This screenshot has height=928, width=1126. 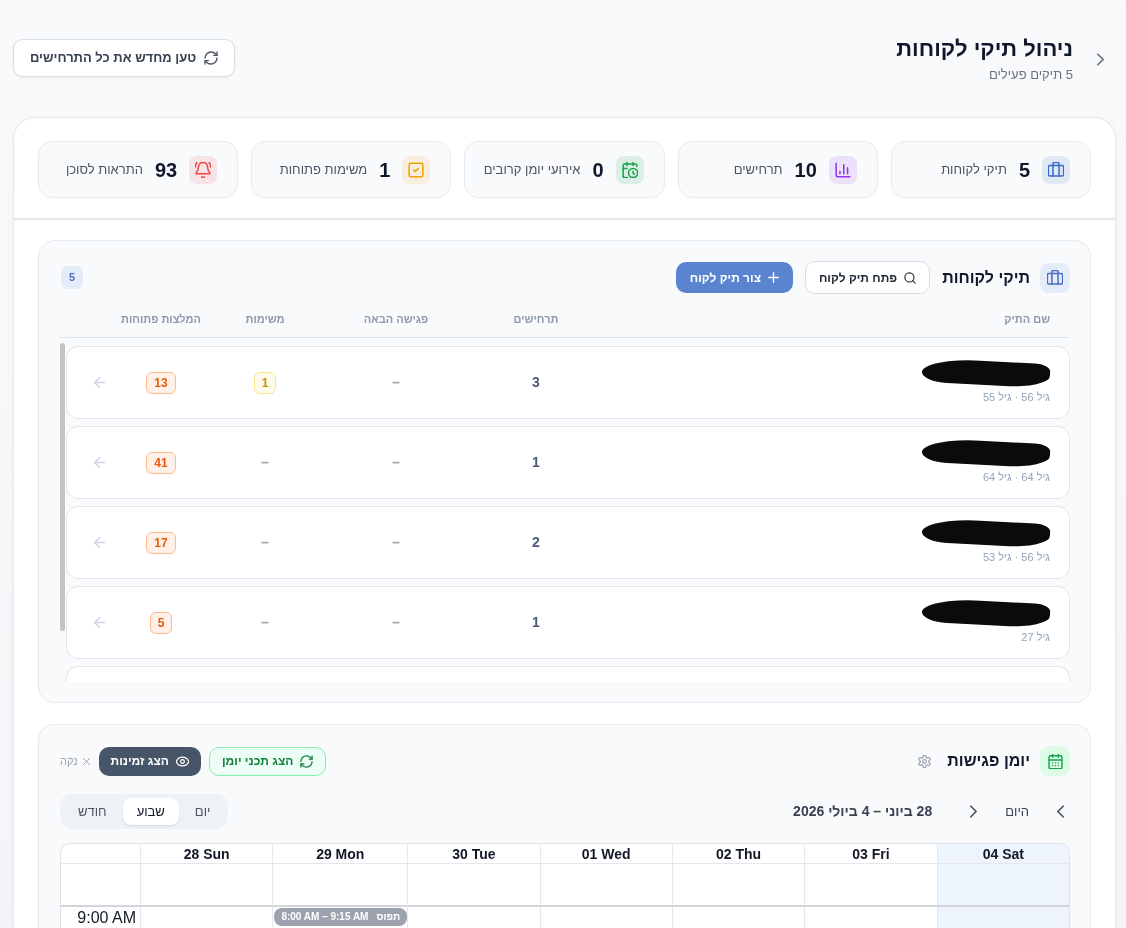 I want to click on settings-icon, so click(x=925, y=761).